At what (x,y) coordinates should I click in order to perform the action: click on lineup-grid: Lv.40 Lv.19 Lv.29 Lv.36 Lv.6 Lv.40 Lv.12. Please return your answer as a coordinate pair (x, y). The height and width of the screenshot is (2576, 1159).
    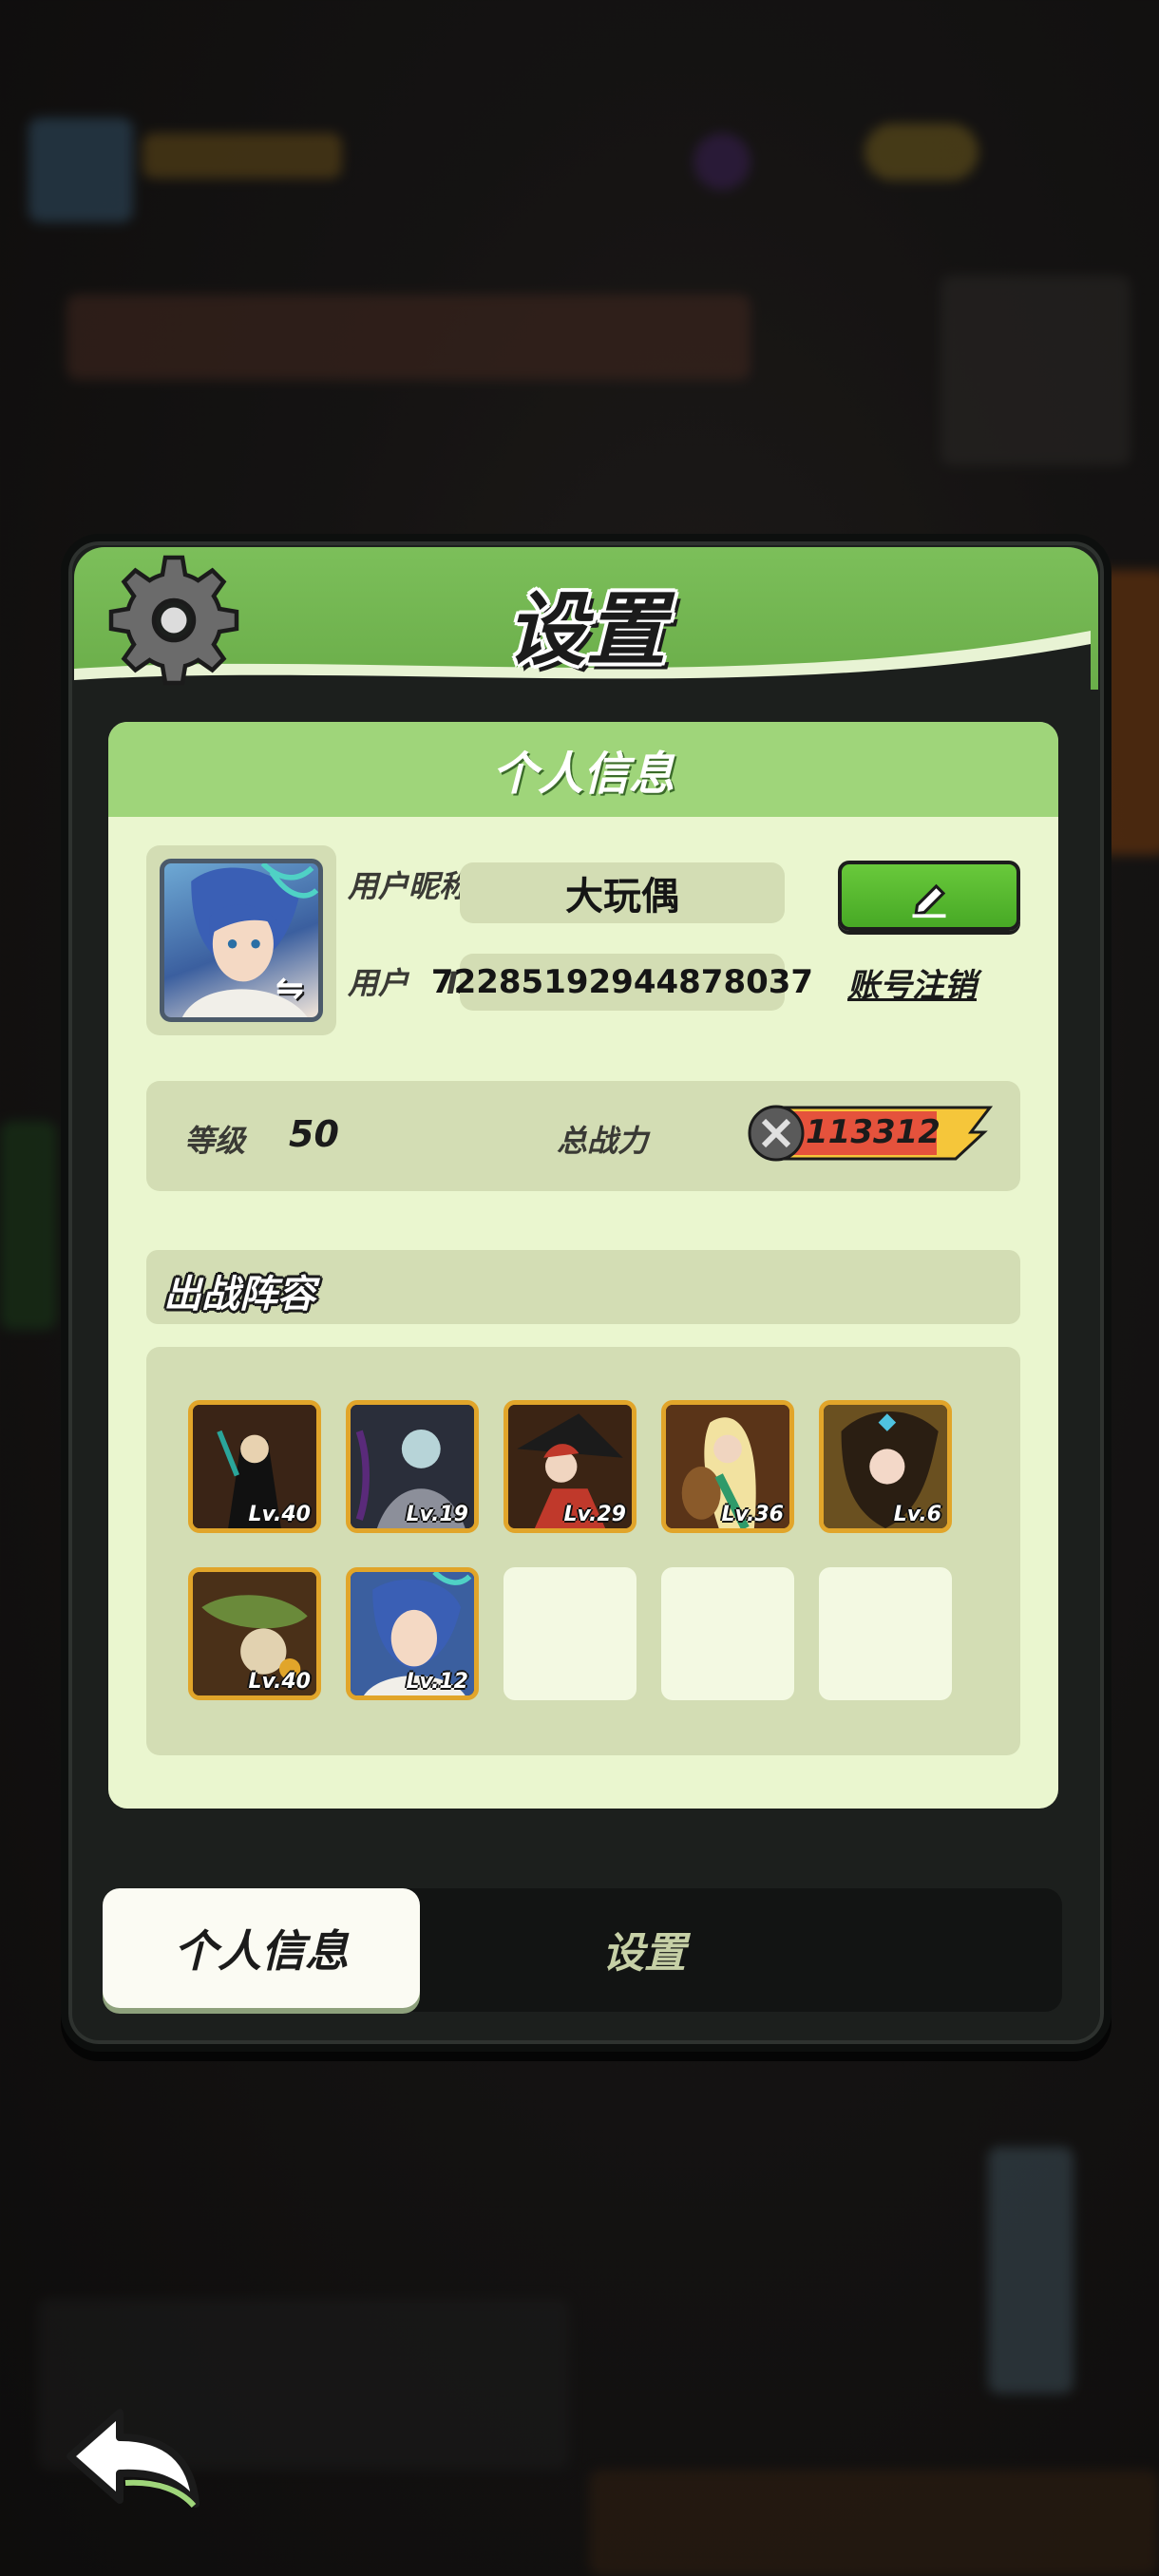
    Looking at the image, I should click on (583, 1551).